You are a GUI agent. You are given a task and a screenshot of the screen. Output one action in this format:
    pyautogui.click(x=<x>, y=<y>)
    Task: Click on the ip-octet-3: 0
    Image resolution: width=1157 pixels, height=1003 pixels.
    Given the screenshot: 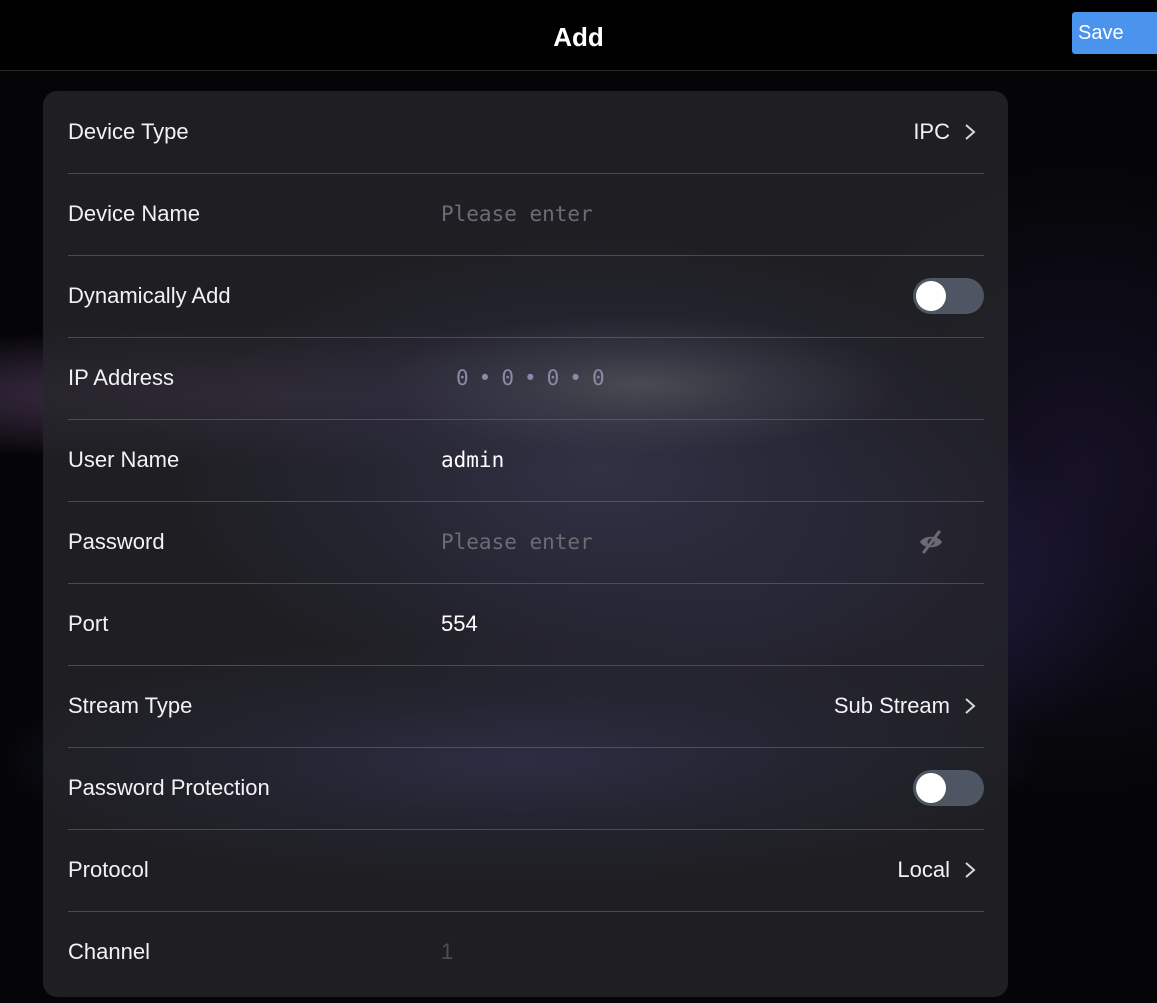 What is the action you would take?
    pyautogui.click(x=553, y=378)
    